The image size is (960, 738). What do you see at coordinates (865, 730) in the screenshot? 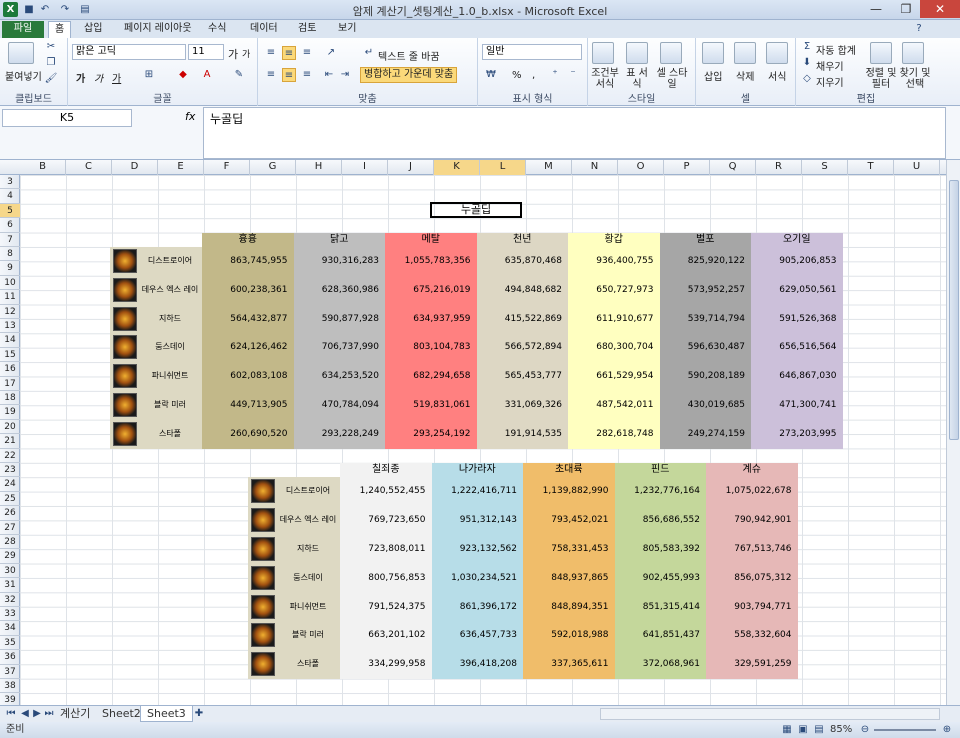
I see `zoom-out-icon: ⊖` at bounding box center [865, 730].